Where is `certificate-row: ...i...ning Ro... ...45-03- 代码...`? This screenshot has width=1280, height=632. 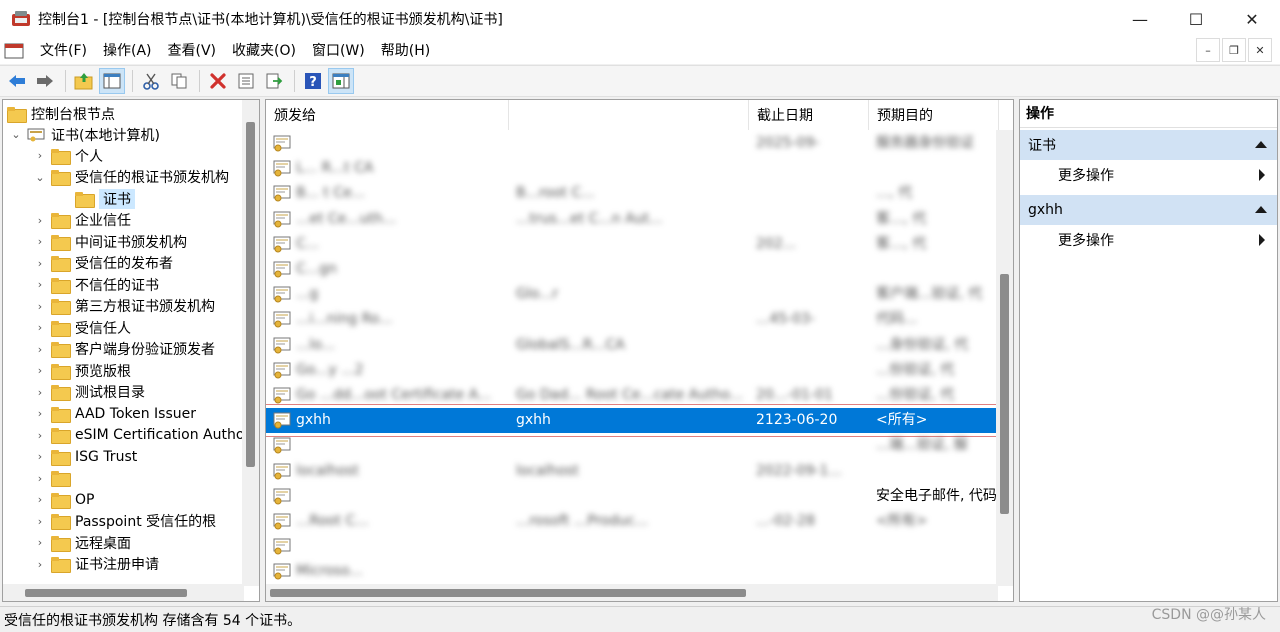
certificate-row: ...i...ning Ro... ...45-03- 代码... is located at coordinates (632, 319).